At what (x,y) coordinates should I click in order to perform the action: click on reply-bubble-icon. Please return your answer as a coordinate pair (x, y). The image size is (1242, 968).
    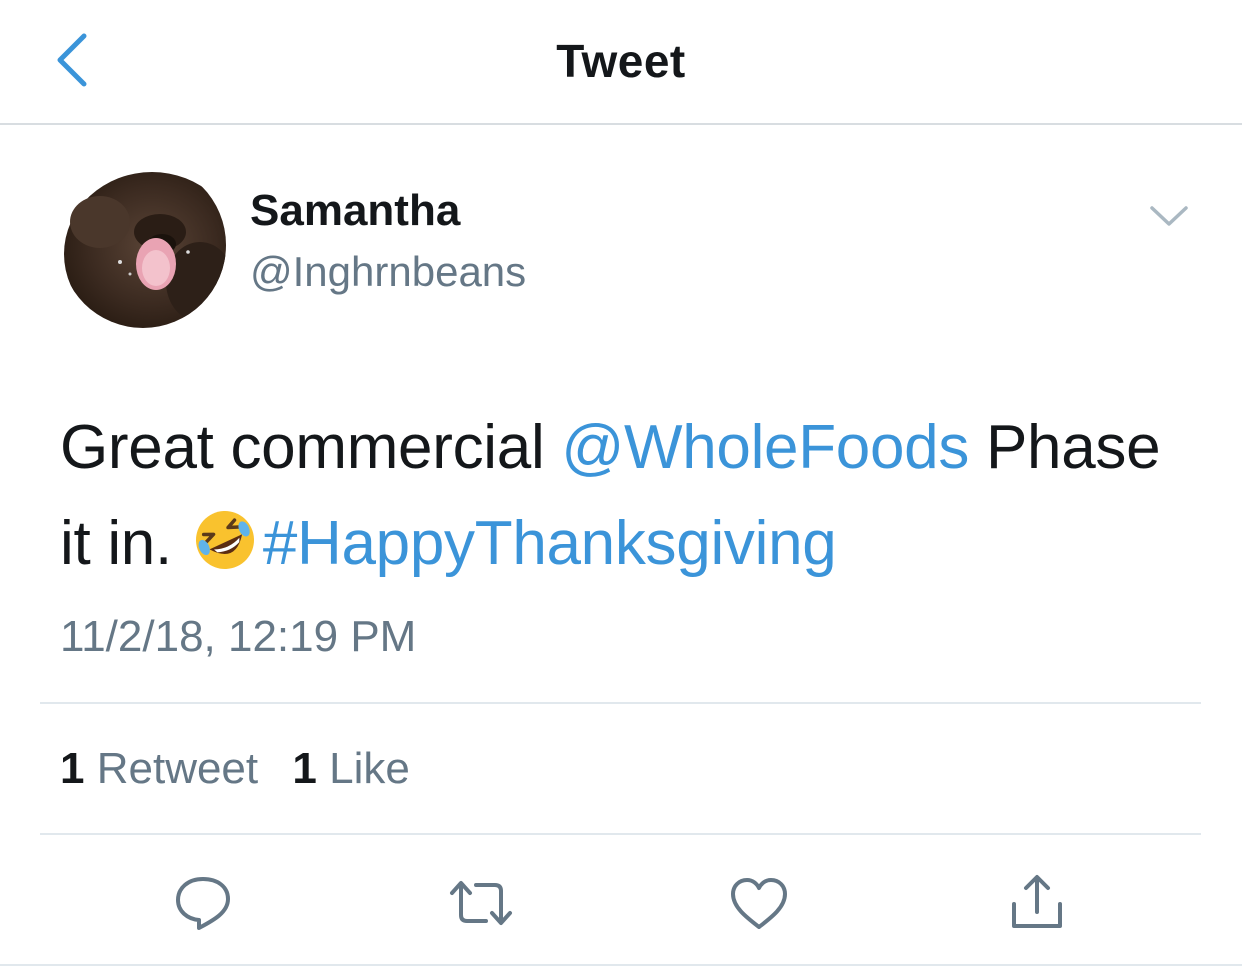
    Looking at the image, I should click on (203, 903).